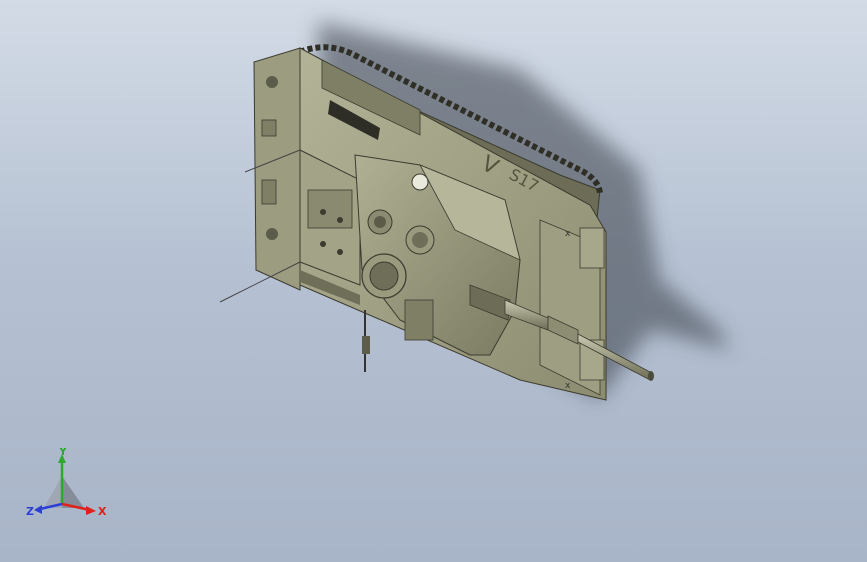 The height and width of the screenshot is (562, 867). Describe the element at coordinates (66, 483) in the screenshot. I see `coordinate-triad: Y X Z` at that location.